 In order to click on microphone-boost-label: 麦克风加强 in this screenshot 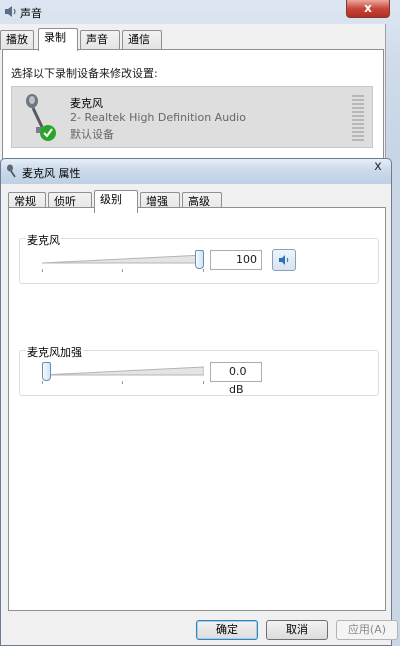, I will do `click(54, 352)`.